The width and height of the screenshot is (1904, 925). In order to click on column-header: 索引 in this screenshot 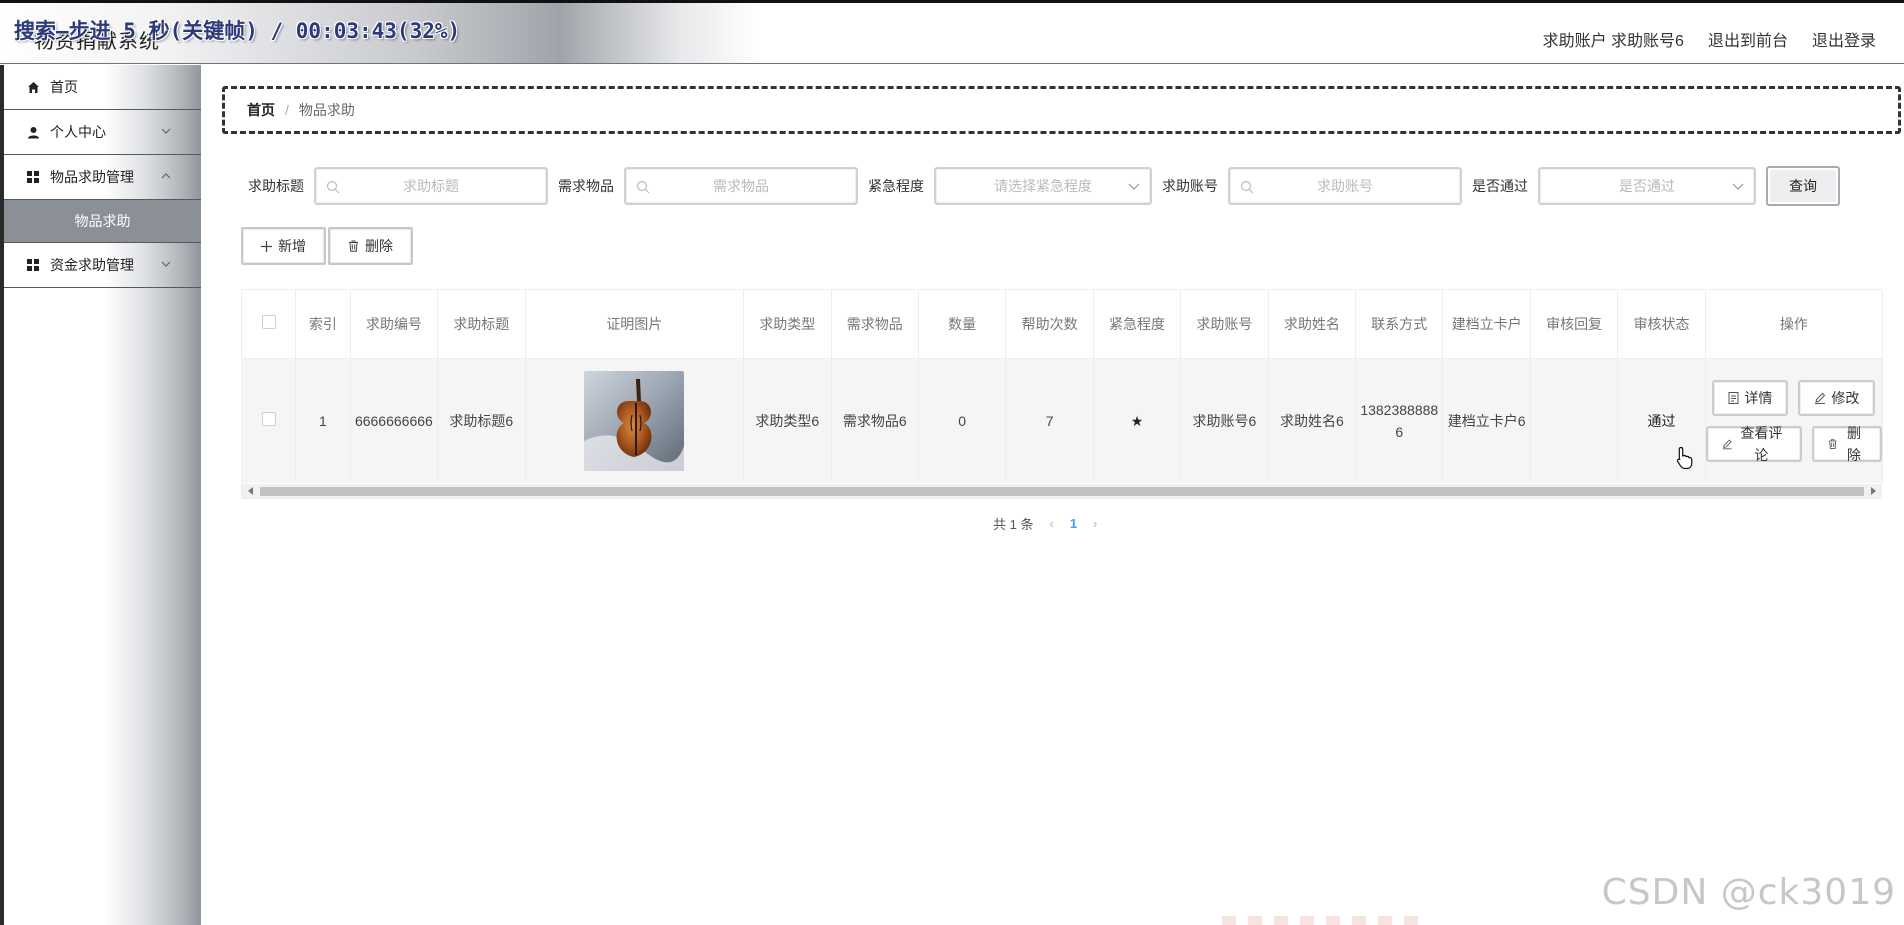, I will do `click(323, 324)`.